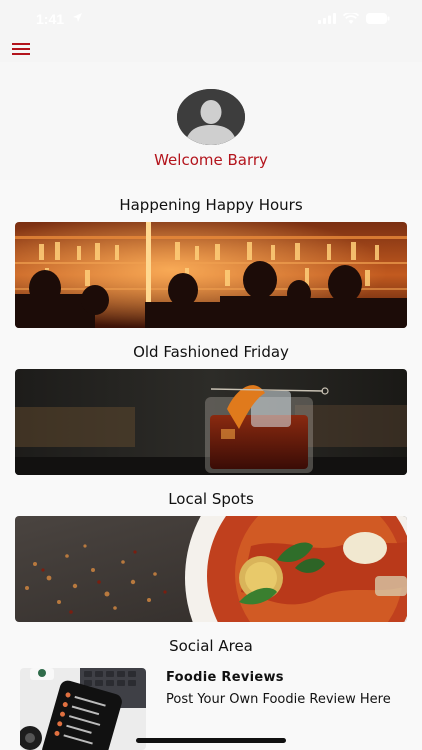 The height and width of the screenshot is (750, 422). Describe the element at coordinates (378, 18) in the screenshot. I see `battery-icon` at that location.